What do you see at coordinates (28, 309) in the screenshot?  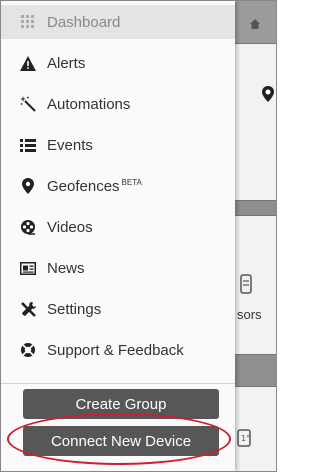 I see `wrench-screwdriver-icon` at bounding box center [28, 309].